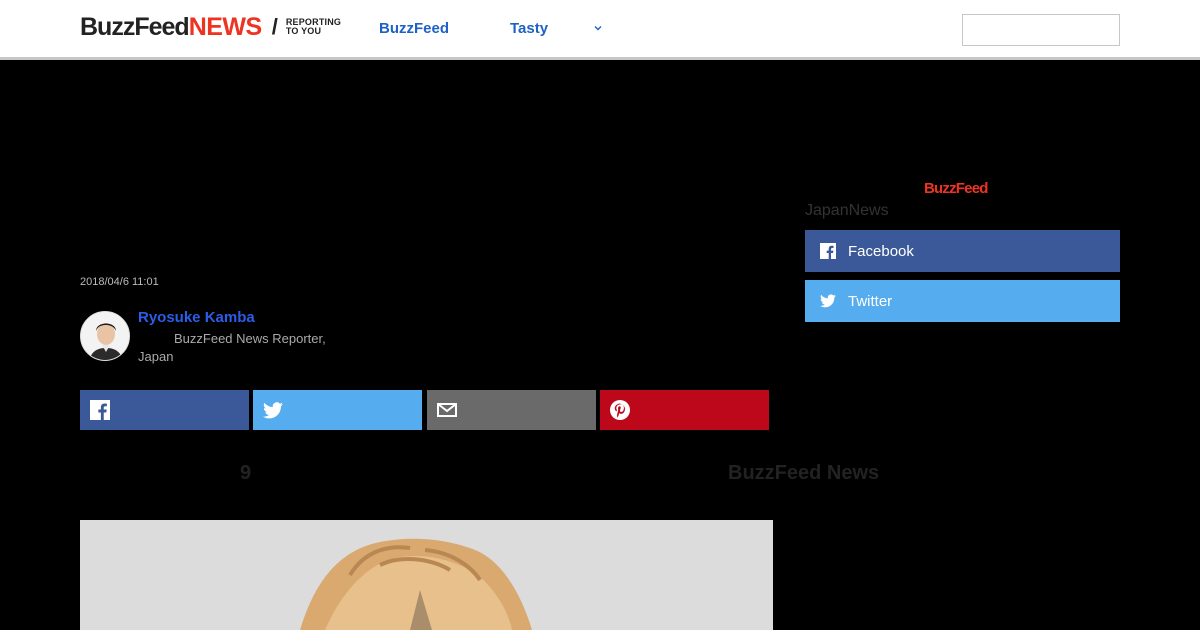 Image resolution: width=1200 pixels, height=630 pixels. Describe the element at coordinates (447, 410) in the screenshot. I see `mail-icon` at that location.